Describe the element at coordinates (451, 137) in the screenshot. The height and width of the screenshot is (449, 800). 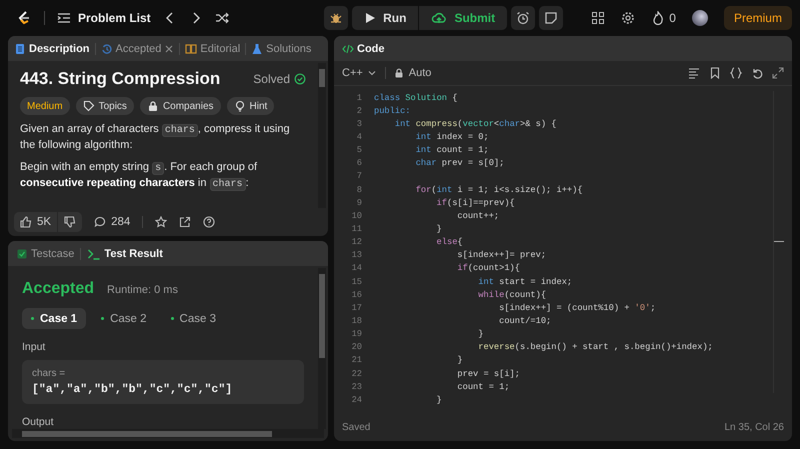
I see `code-line: int index = 0;` at that location.